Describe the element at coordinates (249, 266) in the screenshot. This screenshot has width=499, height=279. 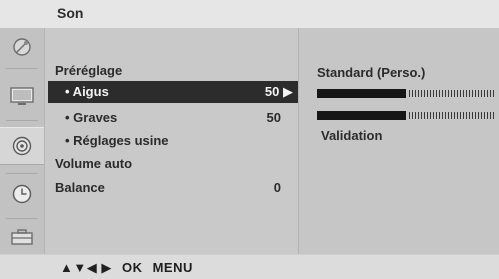
I see `footer-hints: ▲▼◀ ▶ OK MENU` at that location.